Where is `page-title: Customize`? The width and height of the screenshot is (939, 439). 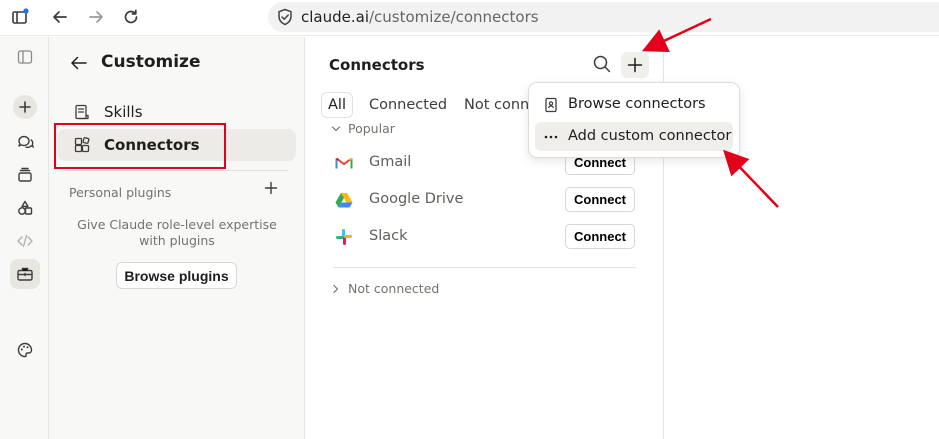 page-title: Customize is located at coordinates (151, 62).